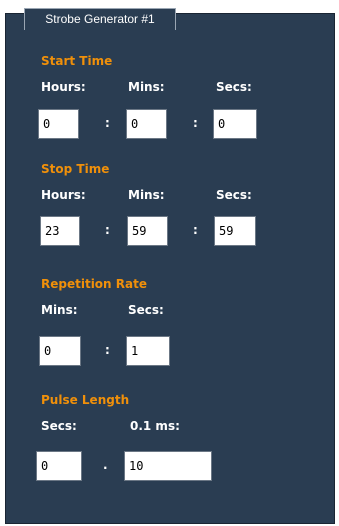 The height and width of the screenshot is (526, 339). What do you see at coordinates (58, 124) in the screenshot?
I see `start-hours-input` at bounding box center [58, 124].